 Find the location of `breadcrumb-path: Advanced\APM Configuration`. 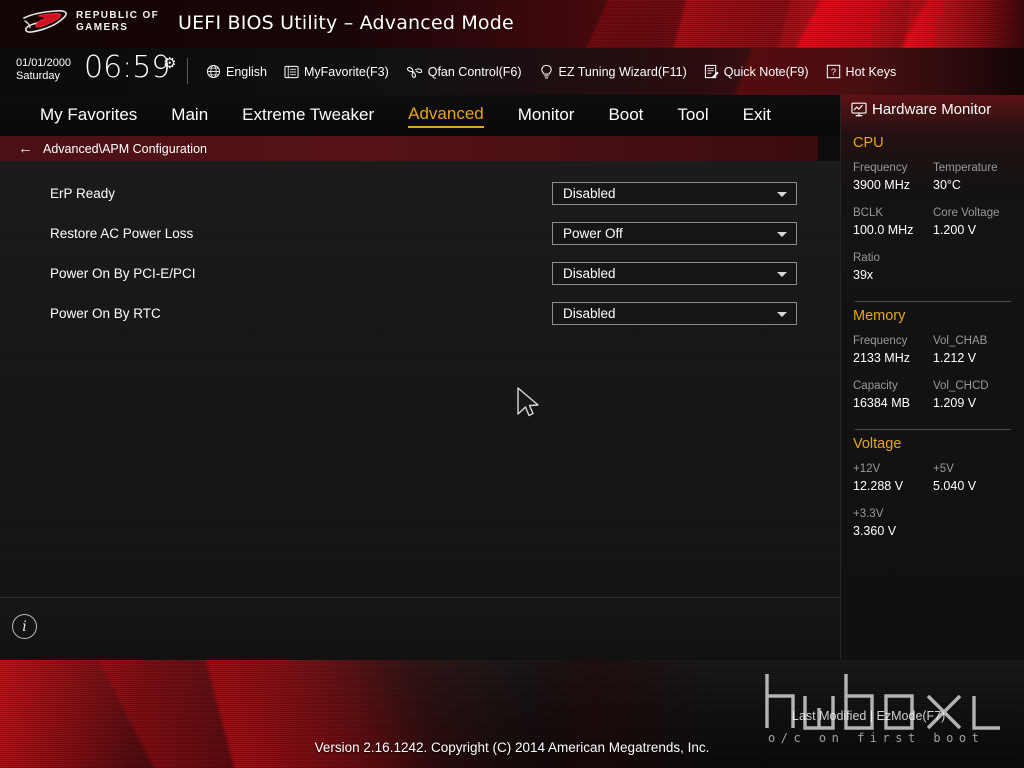

breadcrumb-path: Advanced\APM Configuration is located at coordinates (125, 148).